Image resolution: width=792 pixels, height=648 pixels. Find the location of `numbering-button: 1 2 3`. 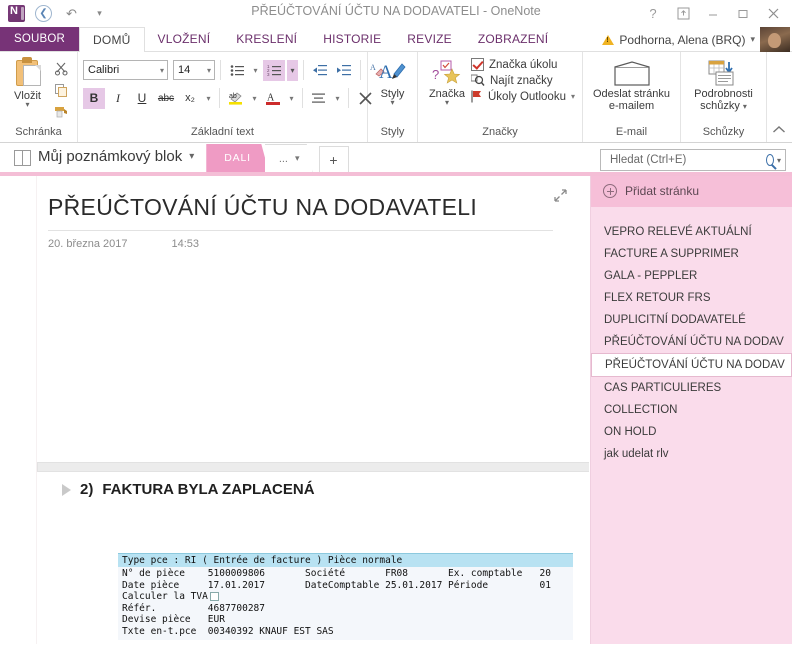

numbering-button: 1 2 3 is located at coordinates (274, 70).